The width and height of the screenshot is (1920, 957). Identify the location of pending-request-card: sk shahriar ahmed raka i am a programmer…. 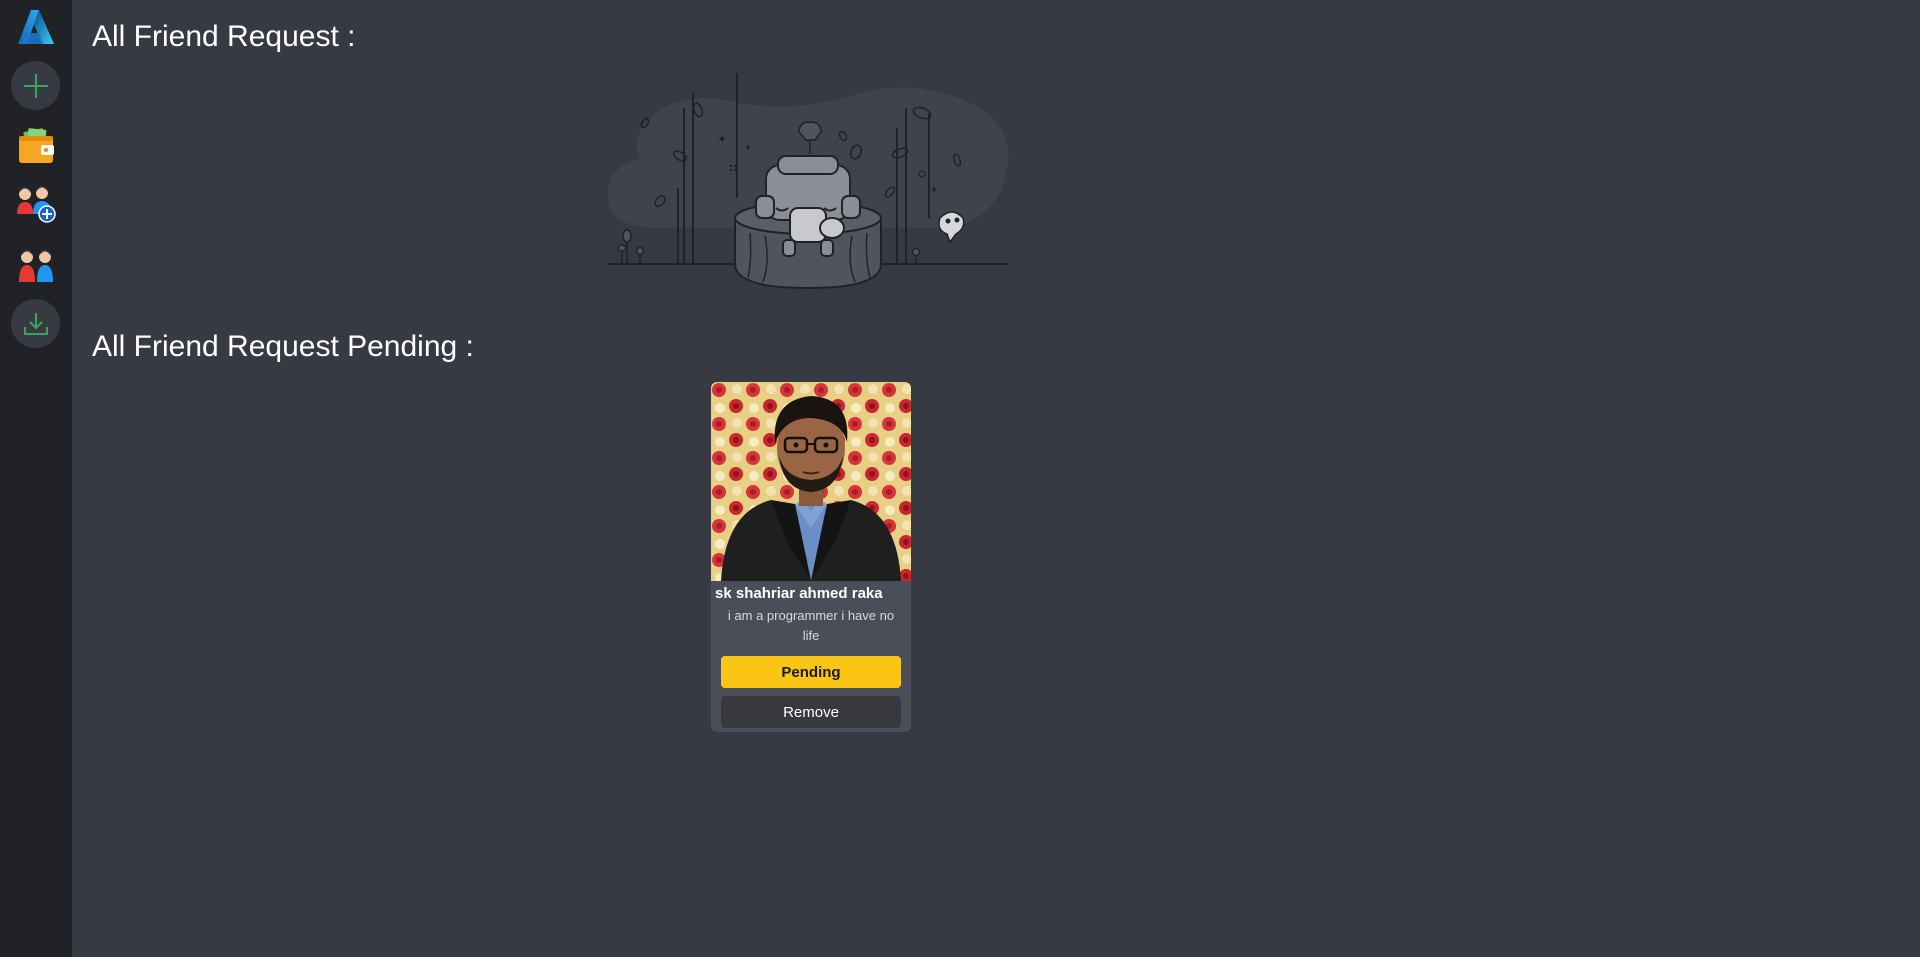
(811, 557).